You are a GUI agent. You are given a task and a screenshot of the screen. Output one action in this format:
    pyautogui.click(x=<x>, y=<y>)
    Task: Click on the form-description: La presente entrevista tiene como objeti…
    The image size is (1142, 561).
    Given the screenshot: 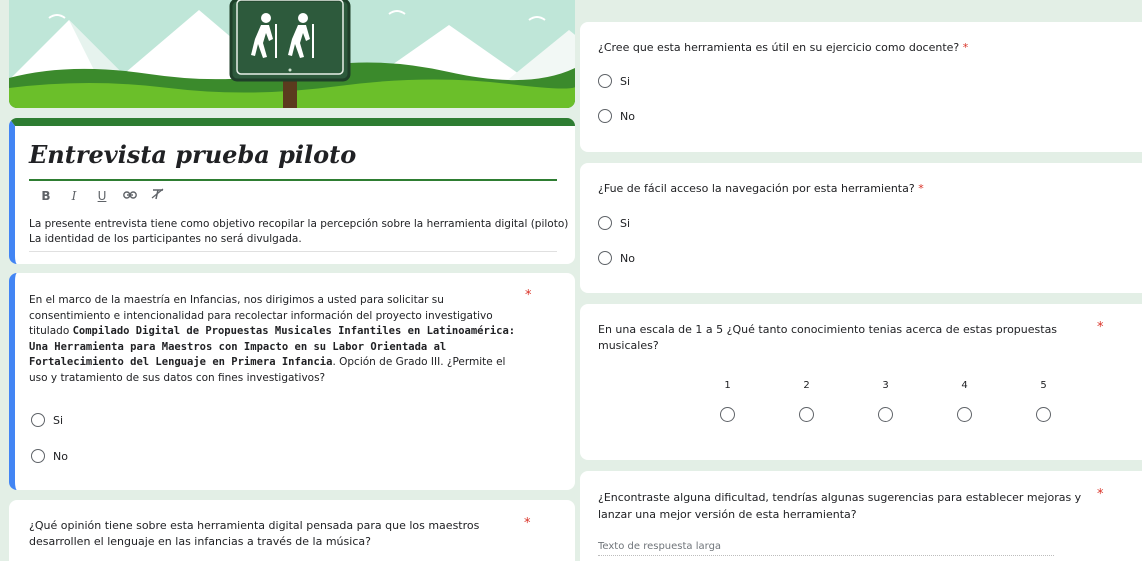 What is the action you would take?
    pyautogui.click(x=298, y=232)
    